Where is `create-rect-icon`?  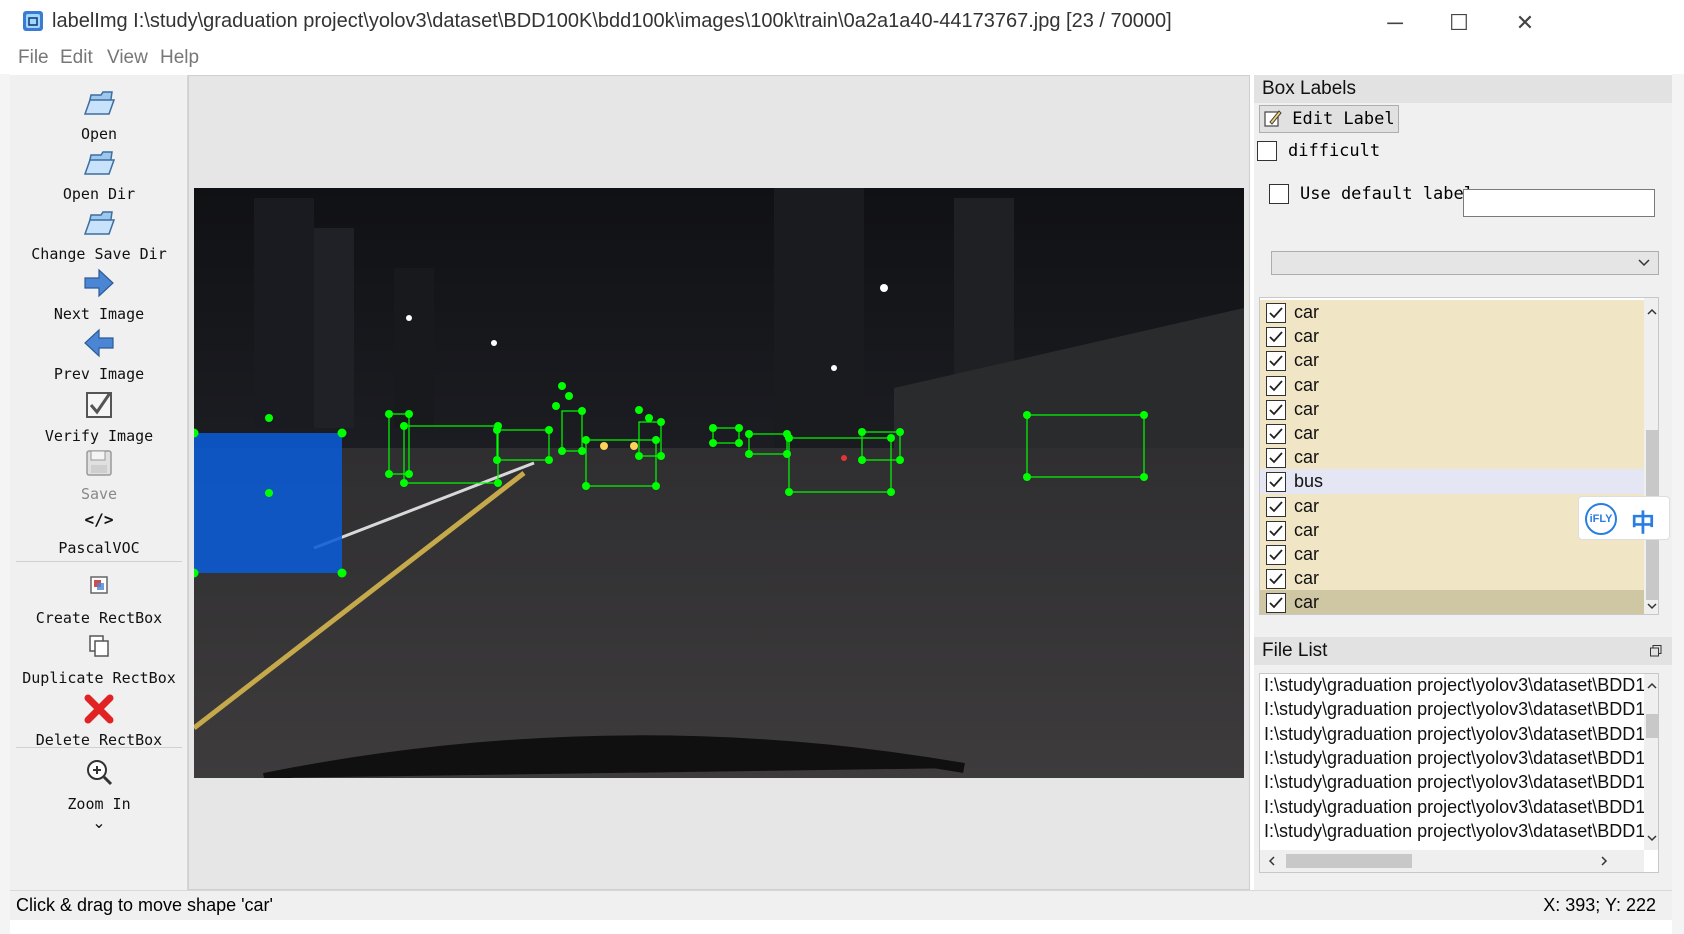
create-rect-icon is located at coordinates (99, 585).